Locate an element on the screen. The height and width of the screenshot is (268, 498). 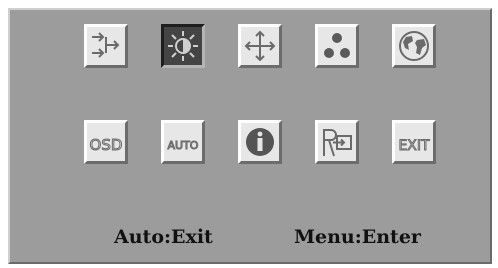
color-tile is located at coordinates (337, 46).